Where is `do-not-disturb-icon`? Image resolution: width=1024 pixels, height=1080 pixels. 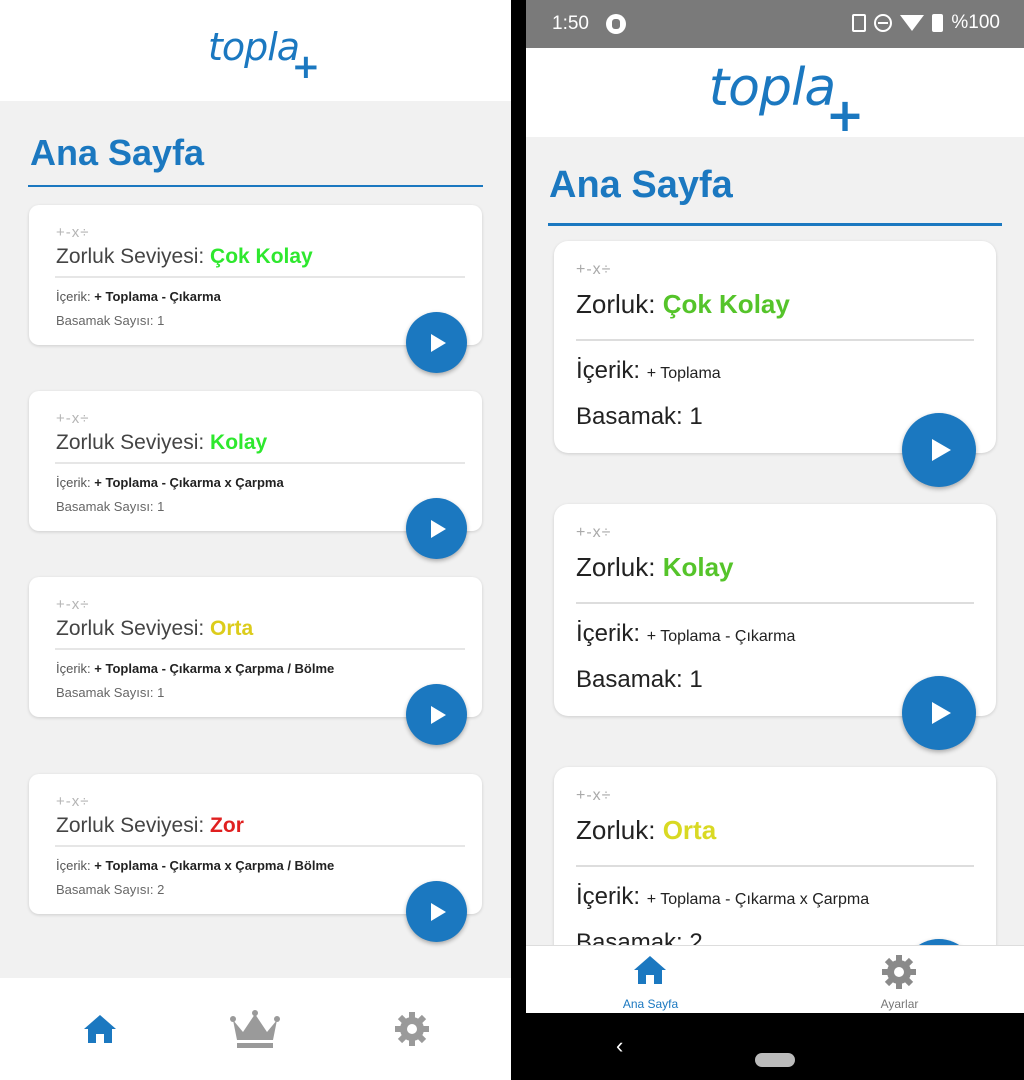 do-not-disturb-icon is located at coordinates (883, 23).